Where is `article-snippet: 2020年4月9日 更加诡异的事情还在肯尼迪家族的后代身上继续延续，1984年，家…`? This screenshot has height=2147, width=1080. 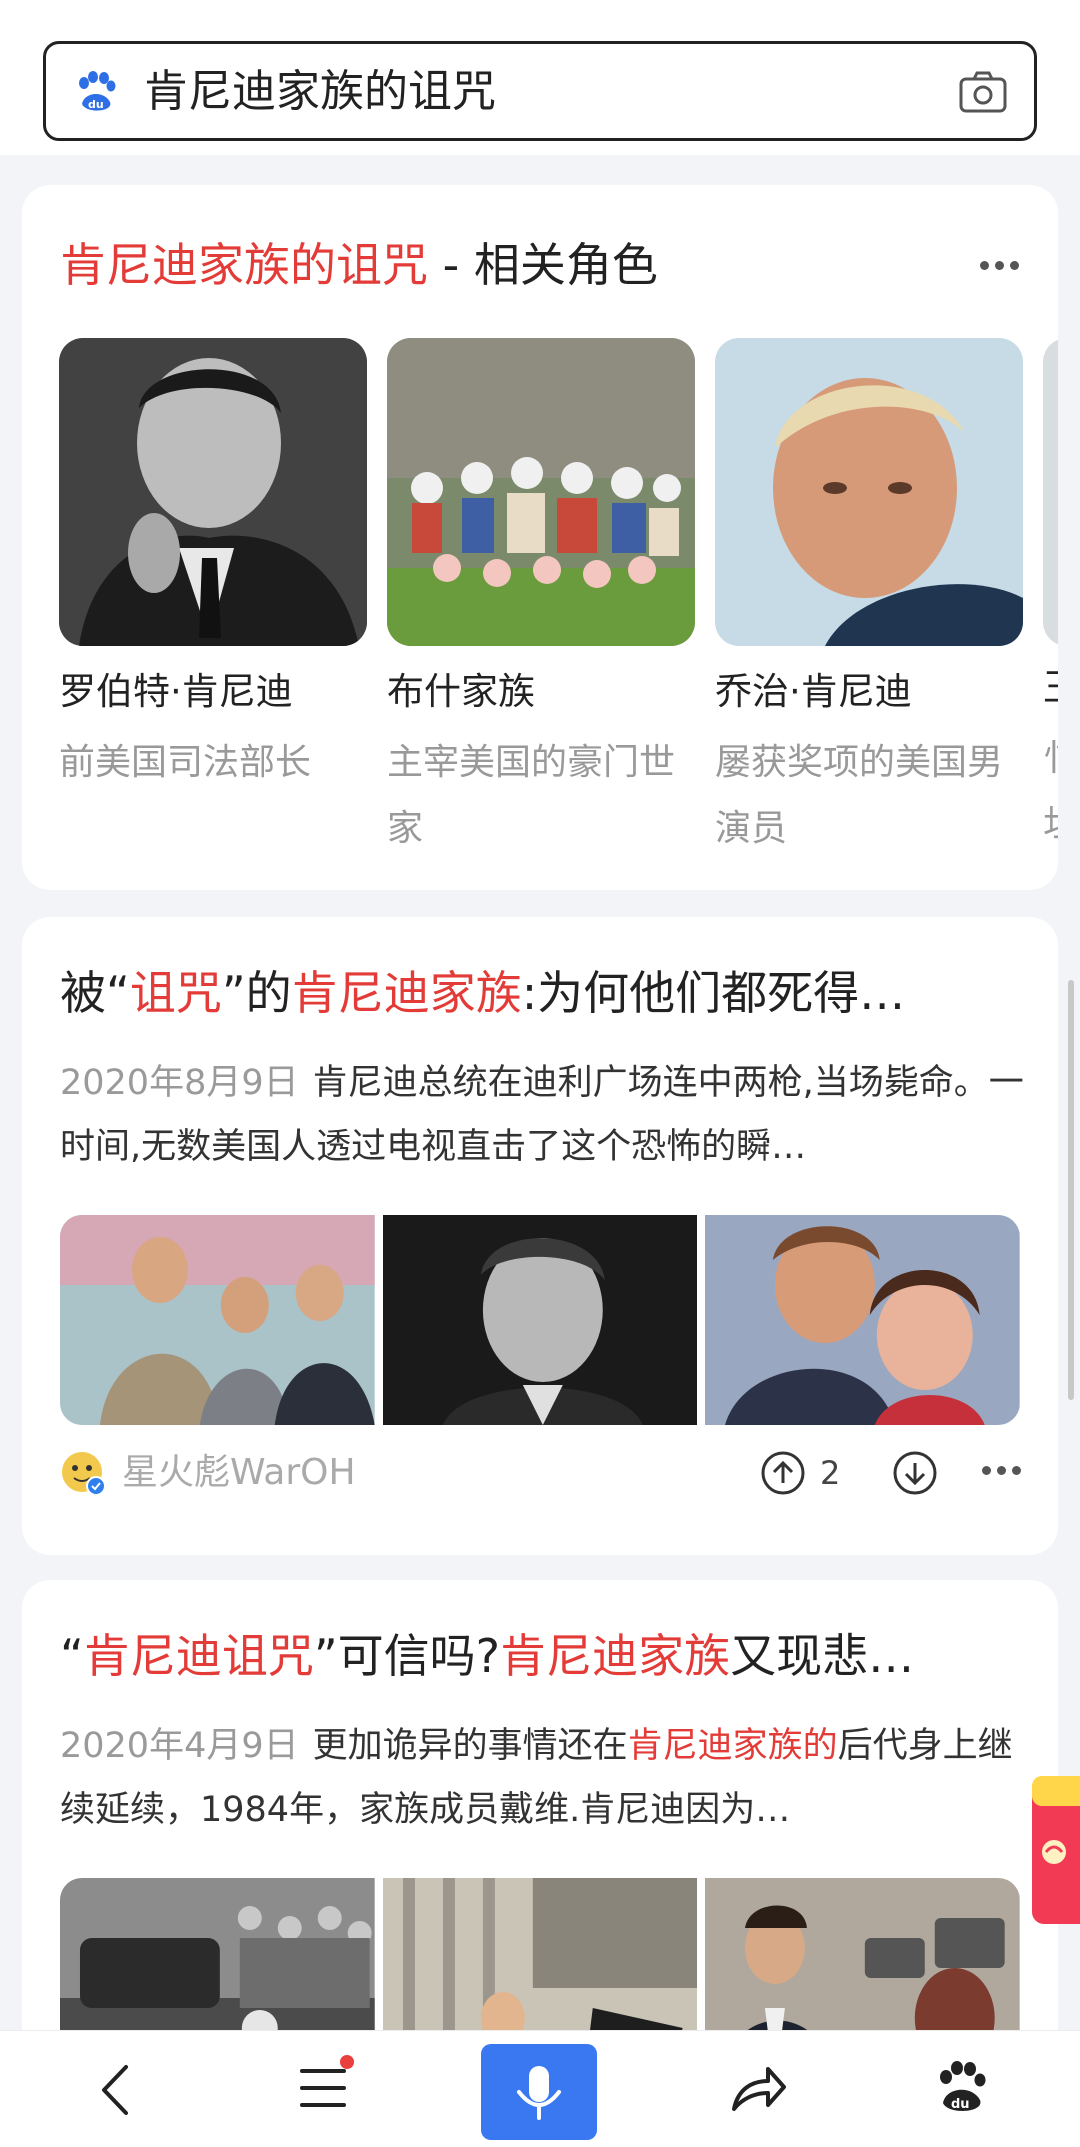 article-snippet: 2020年4月9日 更加诡异的事情还在肯尼迪家族的后代身上继续延续，1984年，家… is located at coordinates (545, 1778).